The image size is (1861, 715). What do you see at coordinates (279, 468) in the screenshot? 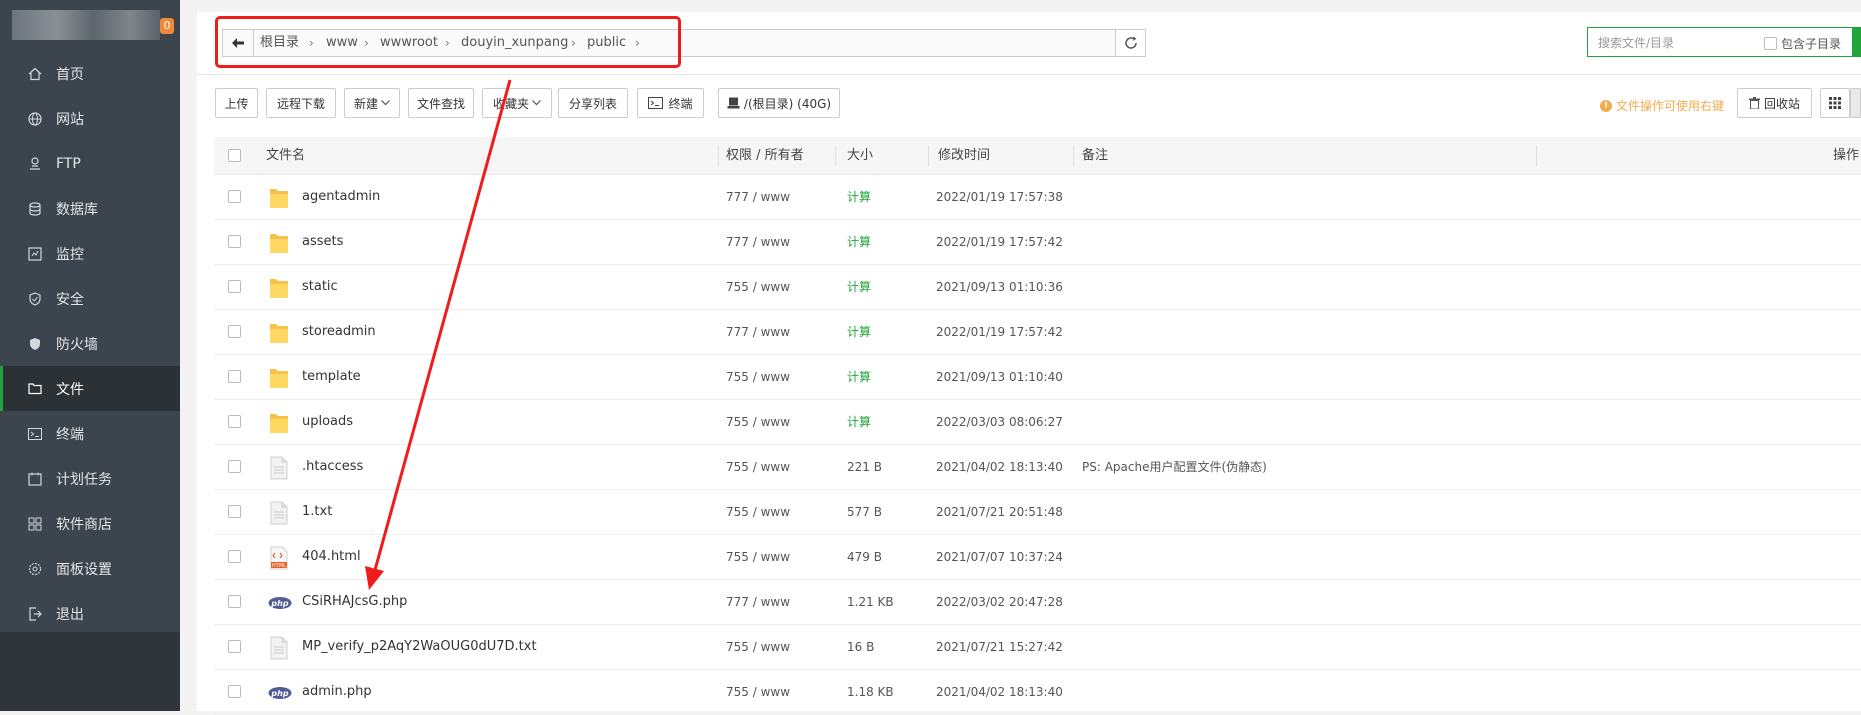
I see `text-file-icon` at bounding box center [279, 468].